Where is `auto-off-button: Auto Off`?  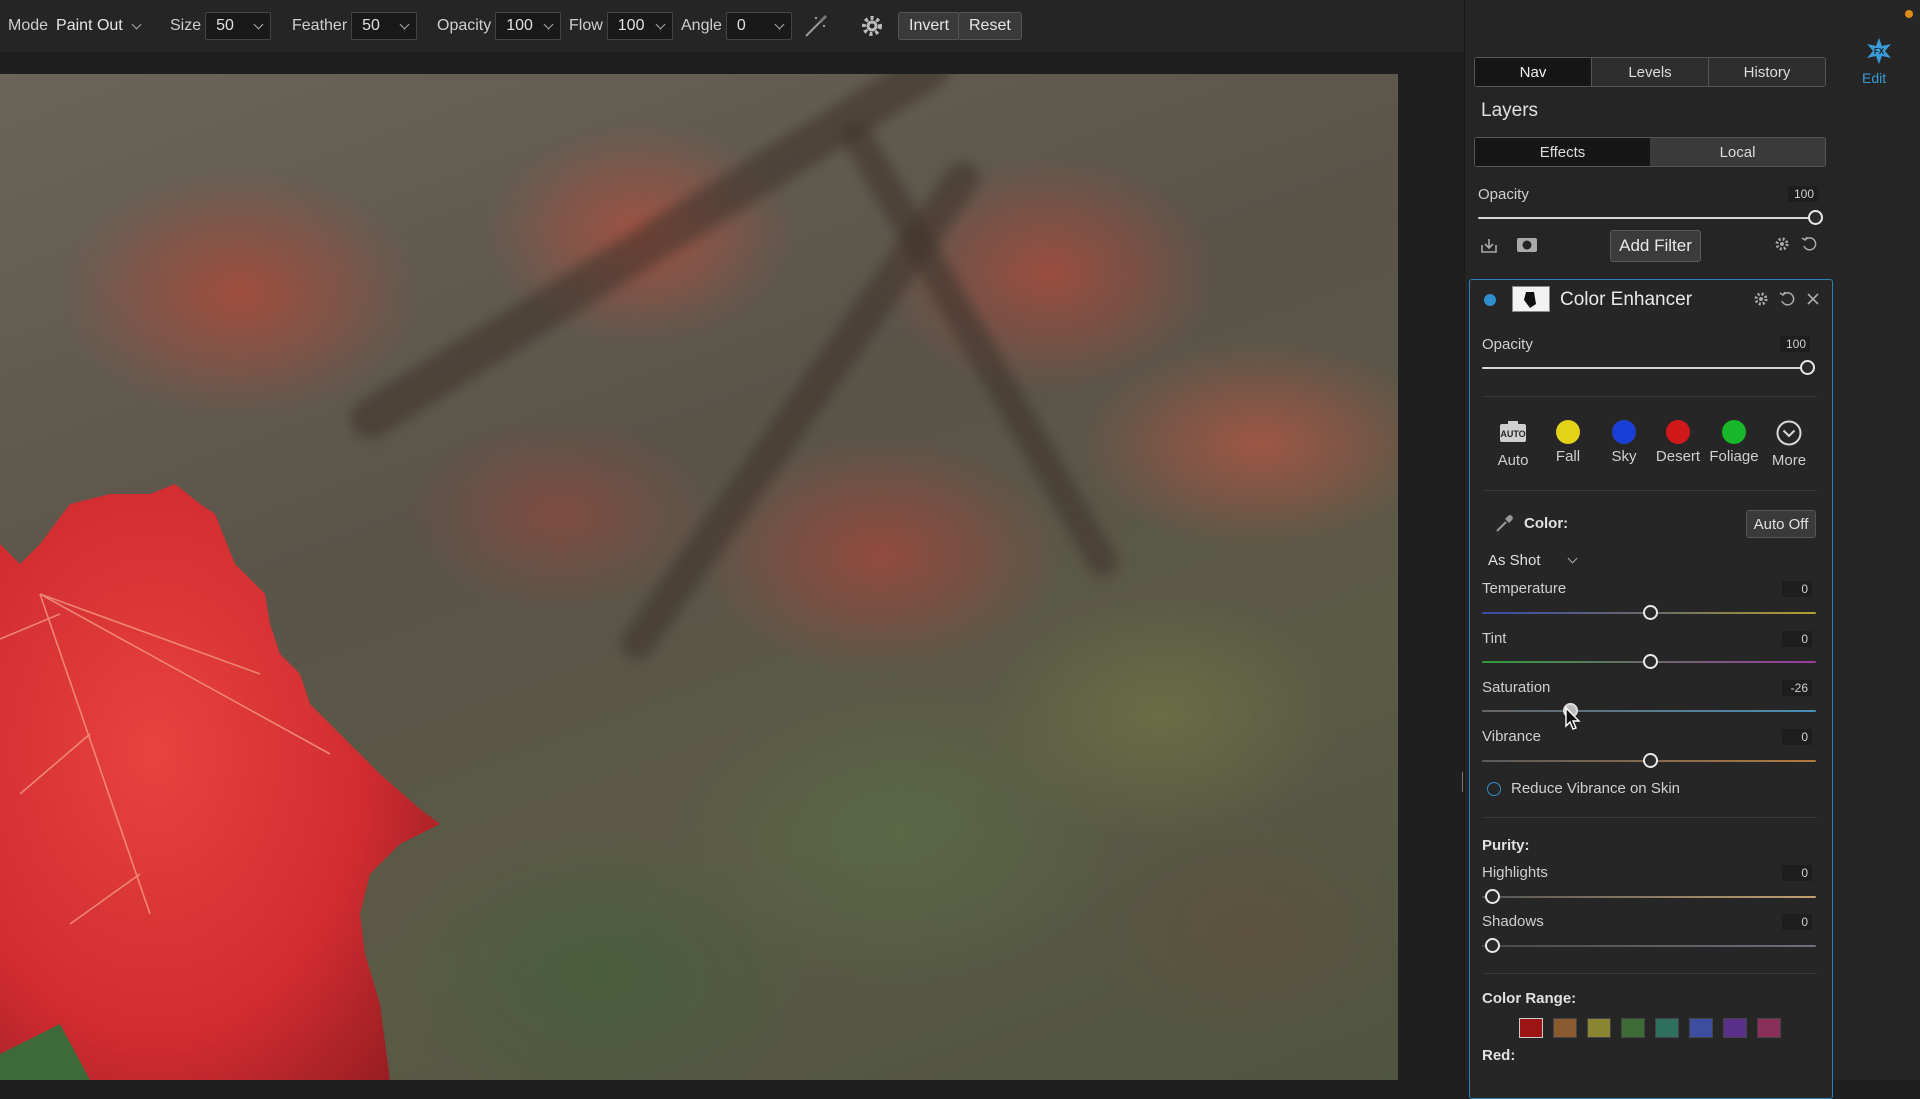
auto-off-button: Auto Off is located at coordinates (1781, 524).